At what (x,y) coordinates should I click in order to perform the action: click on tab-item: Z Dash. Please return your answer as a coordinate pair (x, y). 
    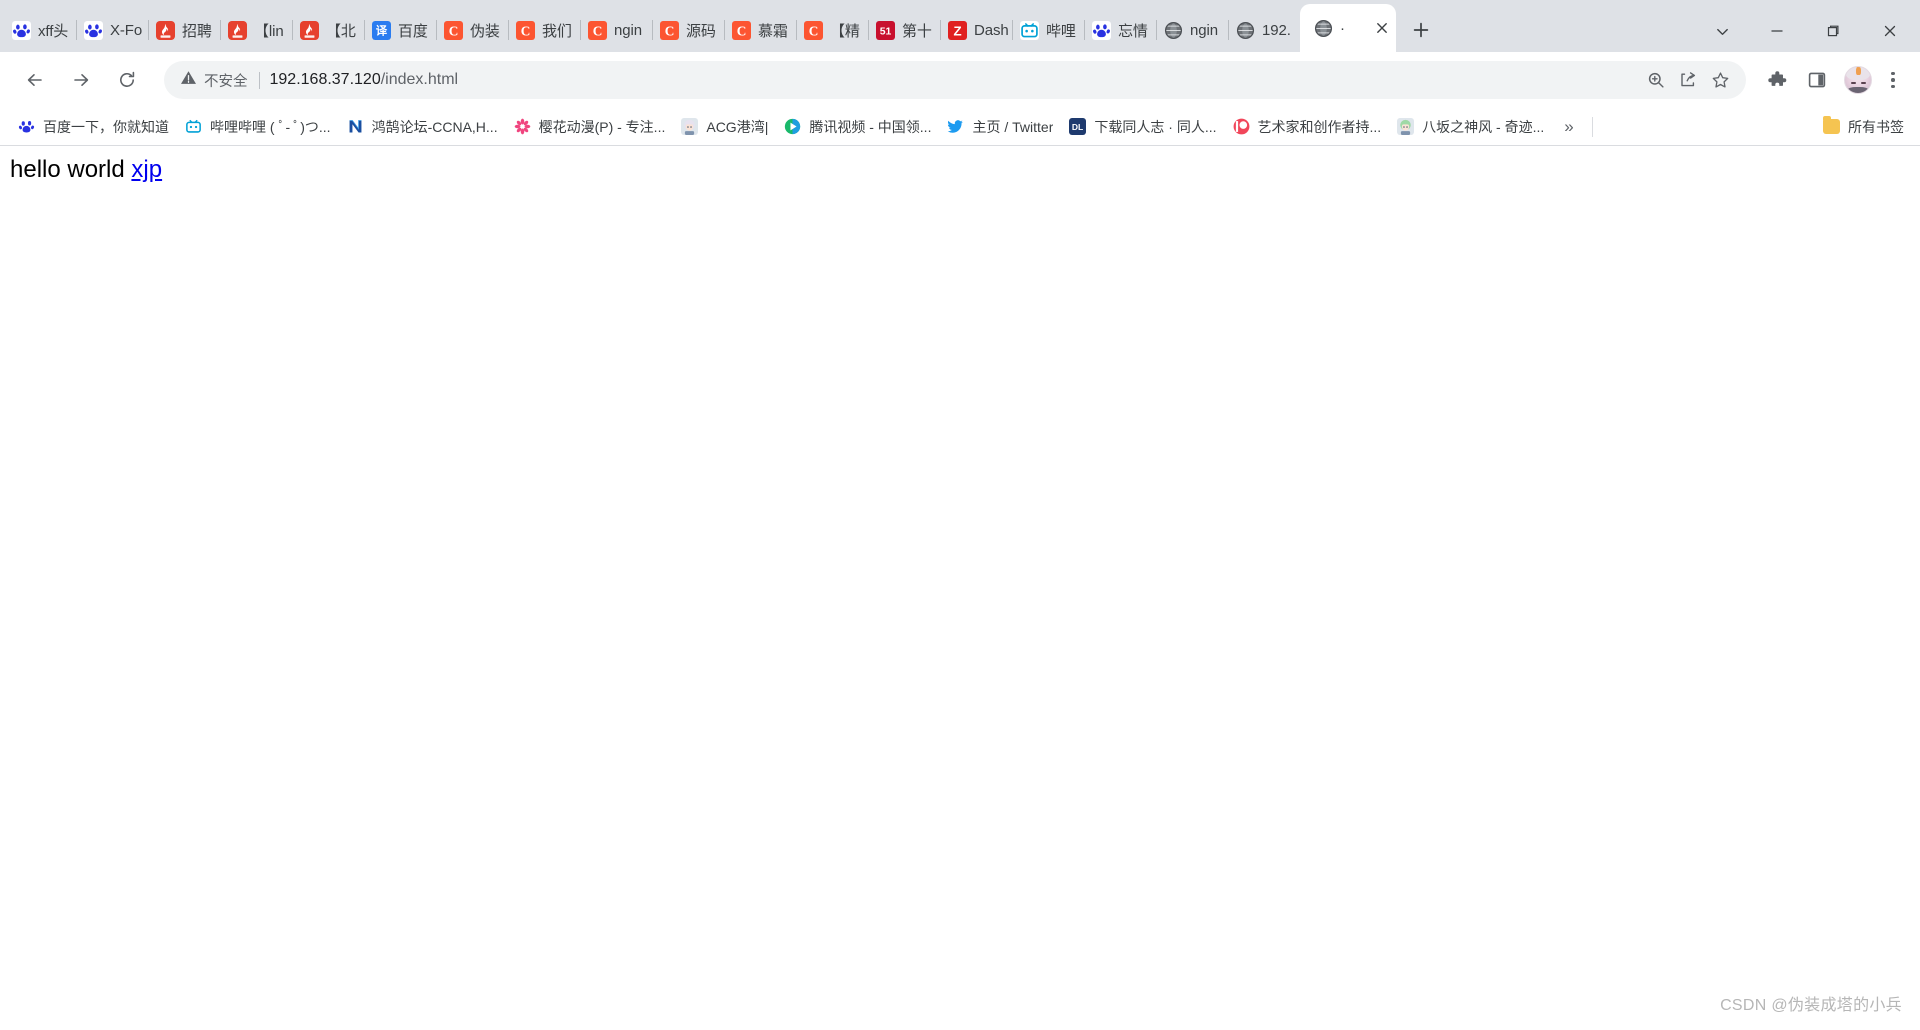
    Looking at the image, I should click on (976, 30).